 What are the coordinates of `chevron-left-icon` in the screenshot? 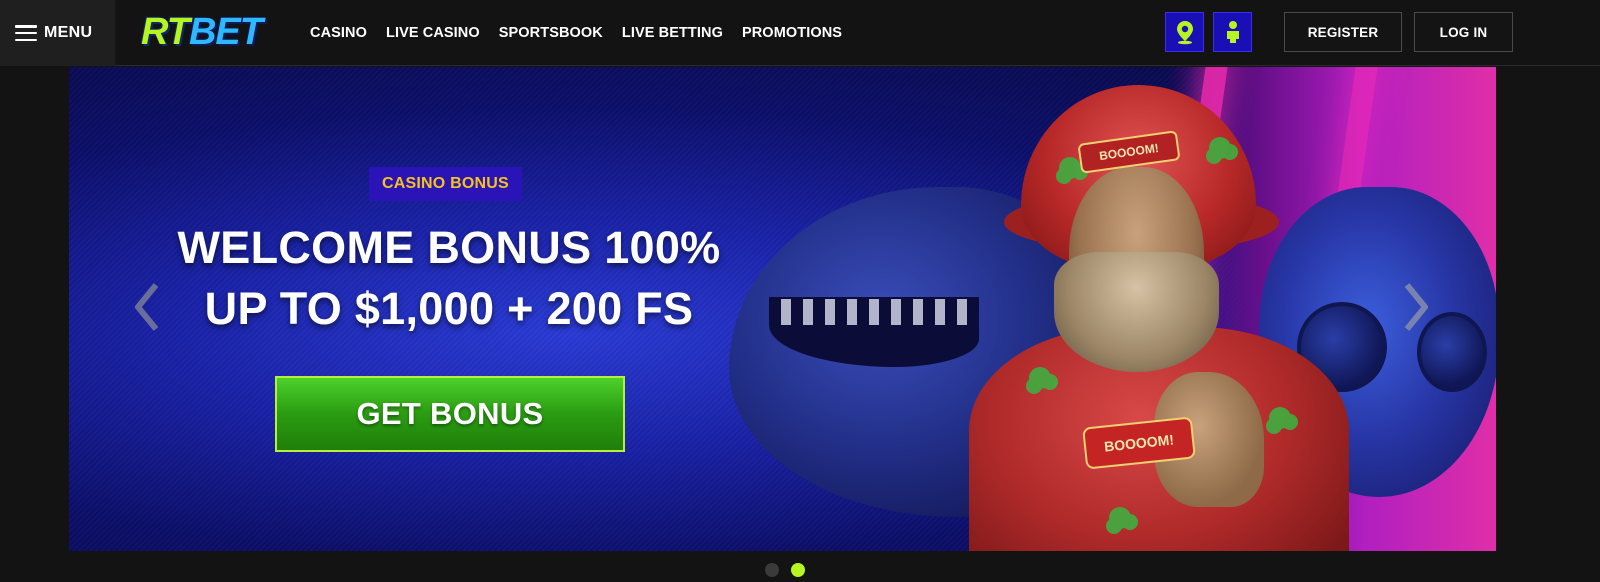 It's located at (147, 307).